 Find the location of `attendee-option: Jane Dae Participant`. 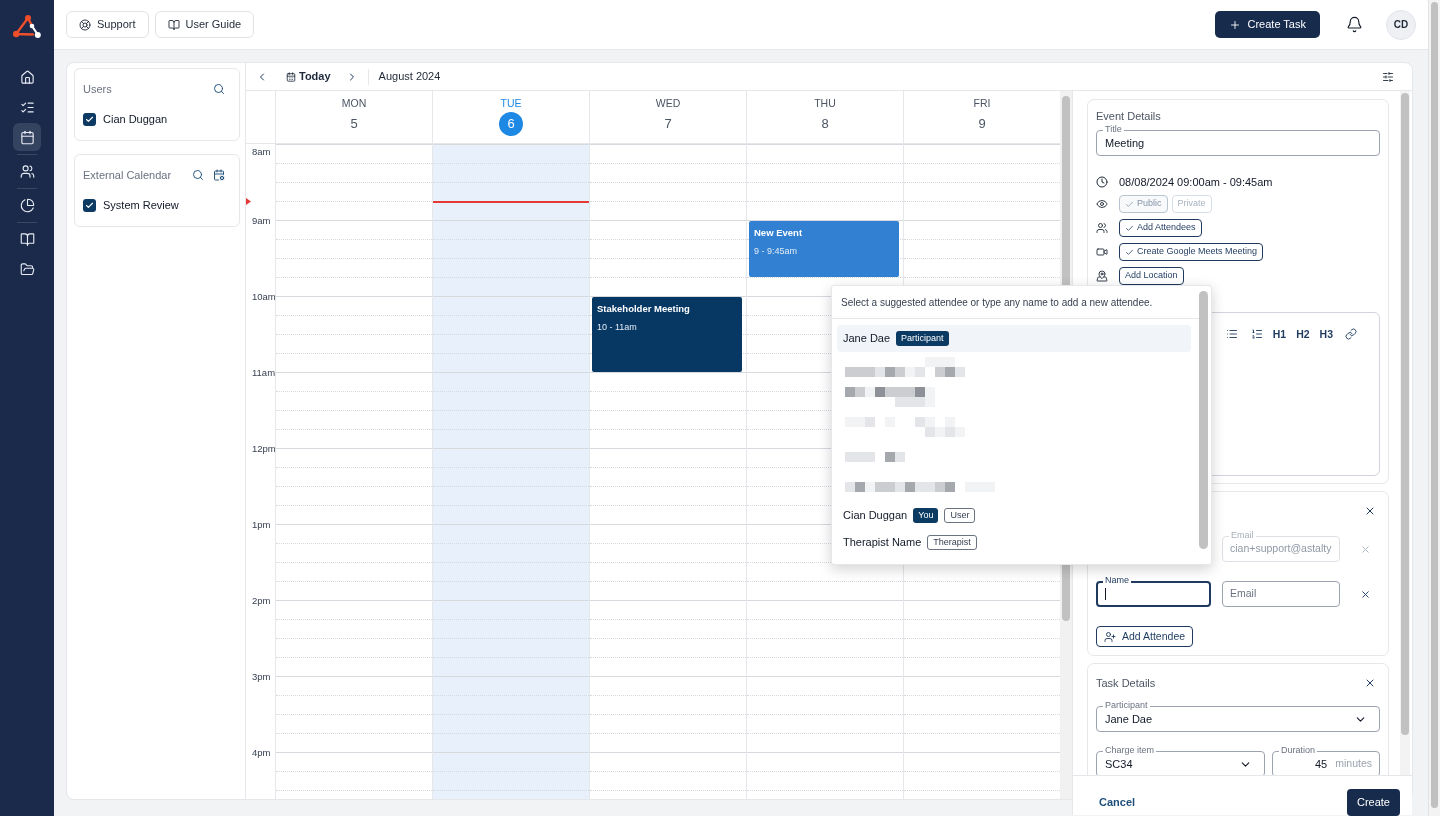

attendee-option: Jane Dae Participant is located at coordinates (1014, 338).